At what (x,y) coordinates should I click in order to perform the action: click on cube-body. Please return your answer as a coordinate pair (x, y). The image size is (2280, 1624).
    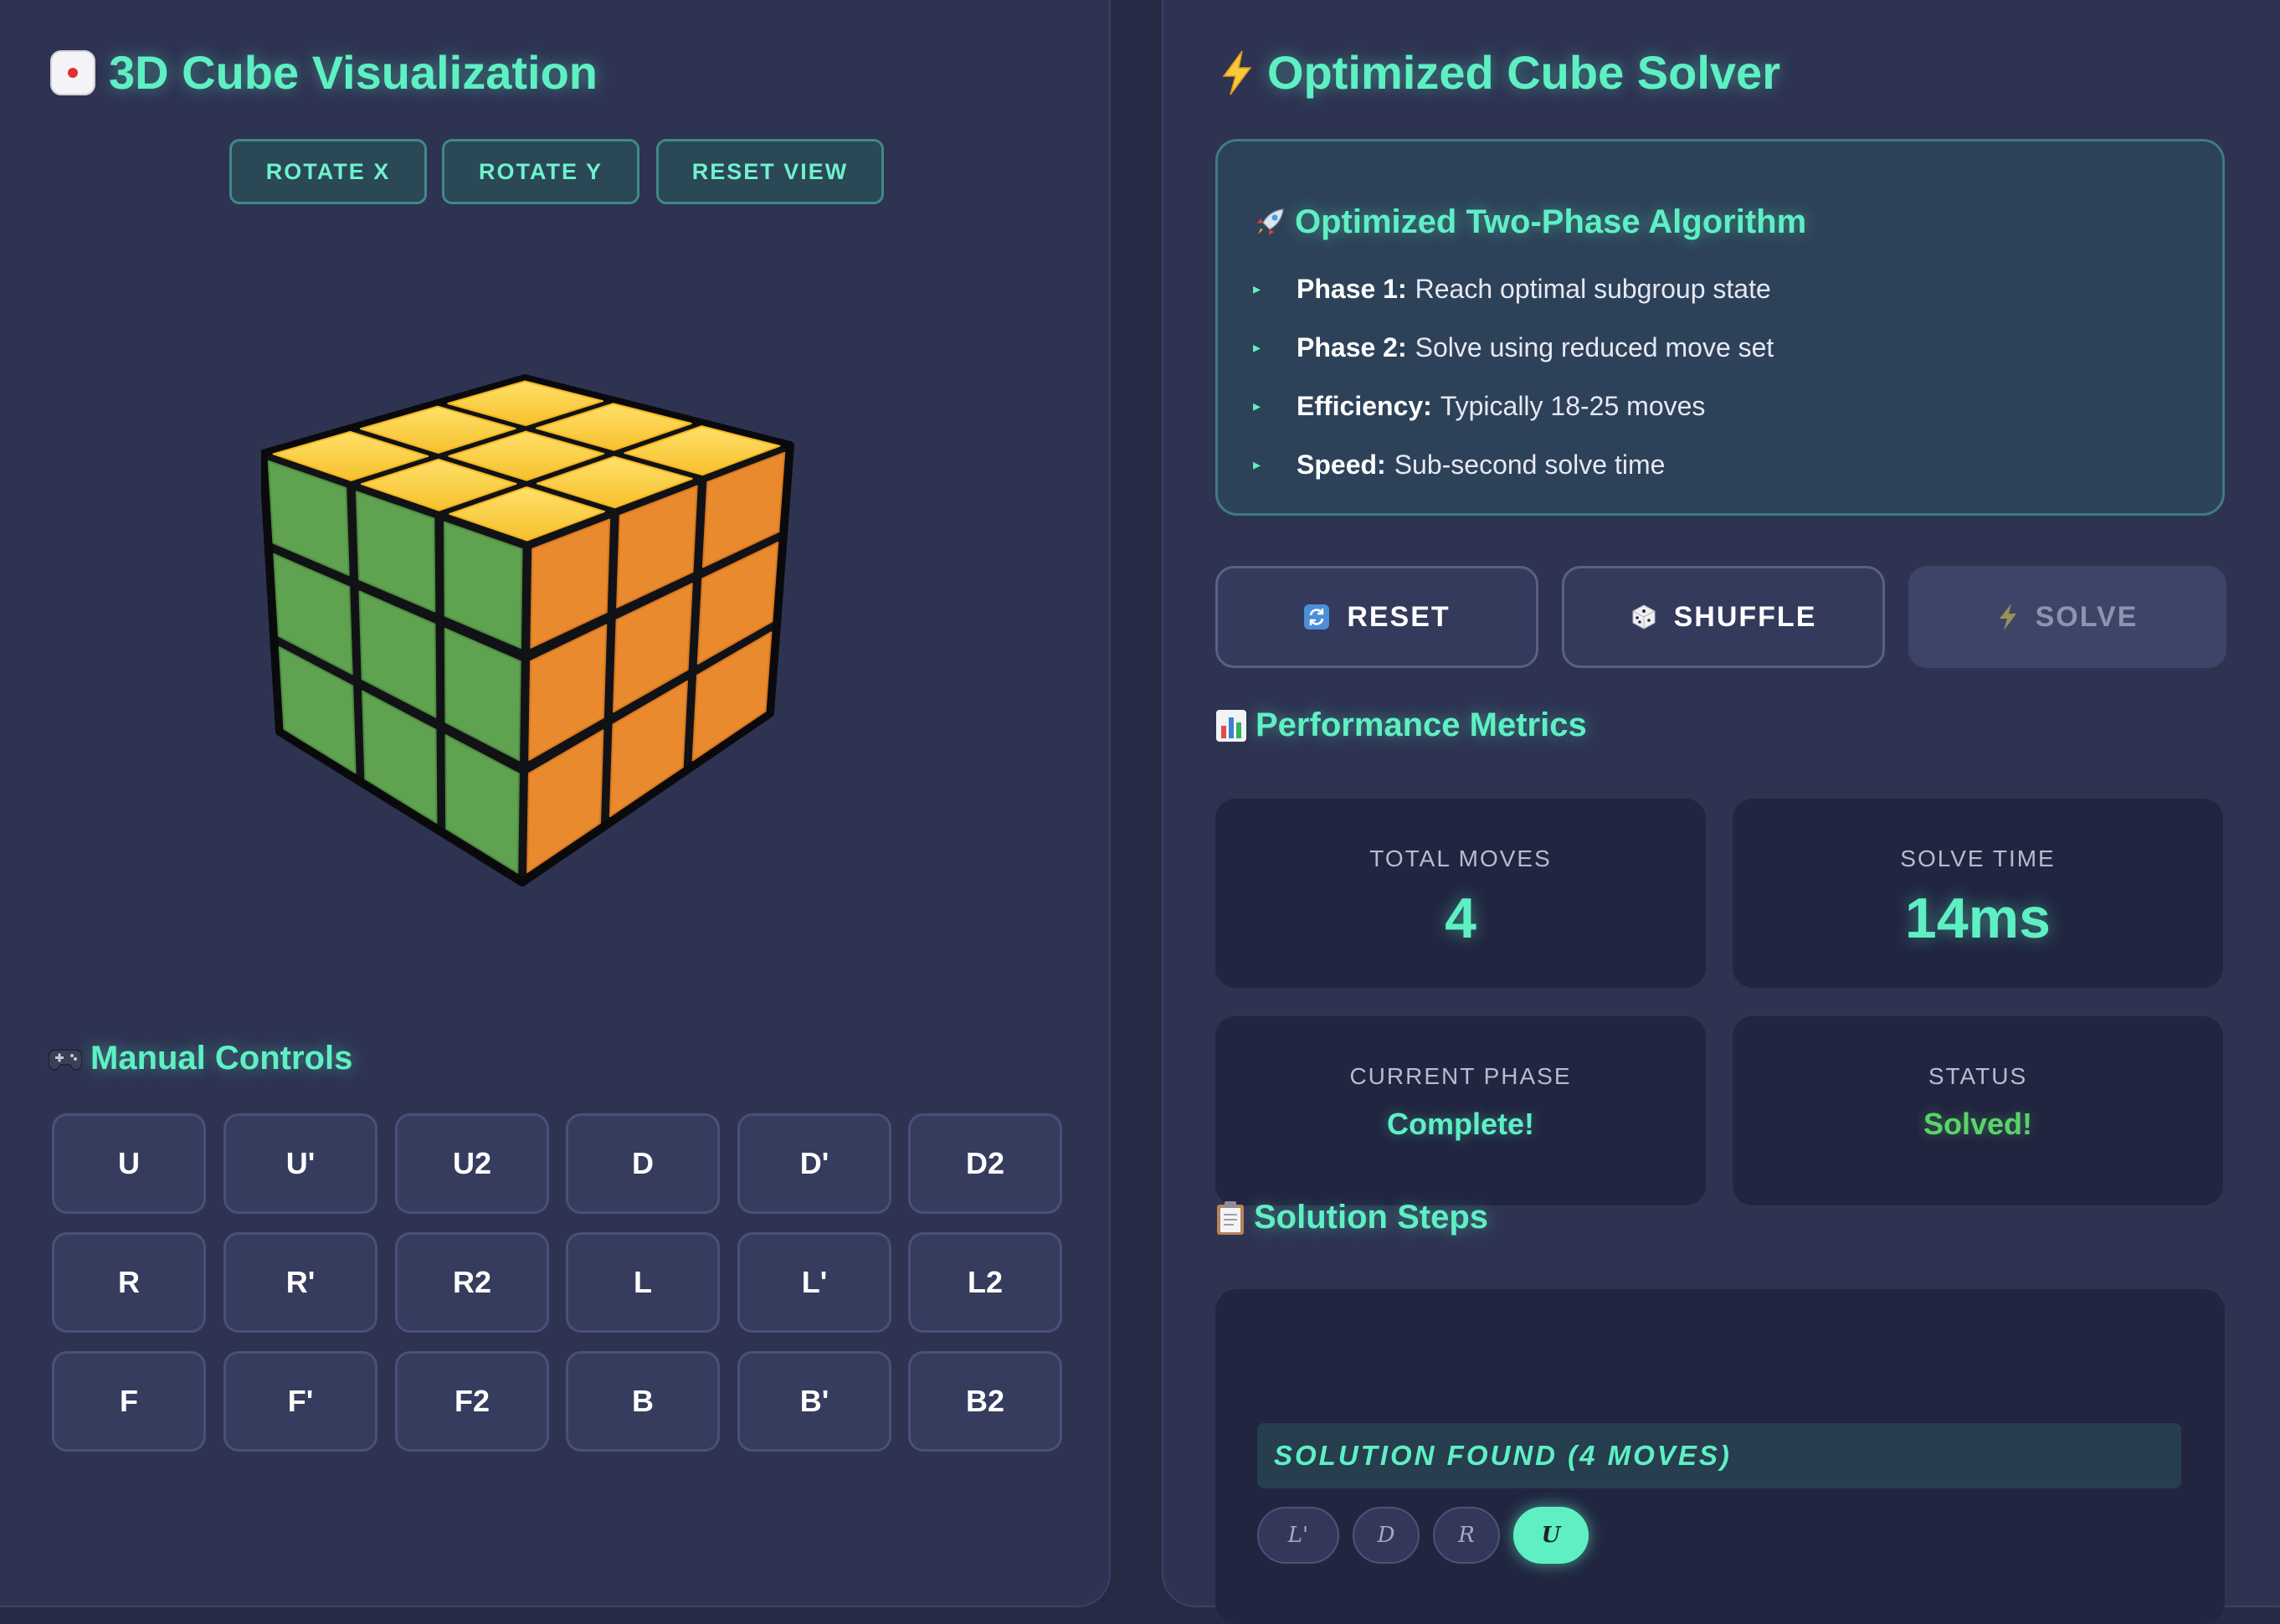
    Looking at the image, I should click on (527, 630).